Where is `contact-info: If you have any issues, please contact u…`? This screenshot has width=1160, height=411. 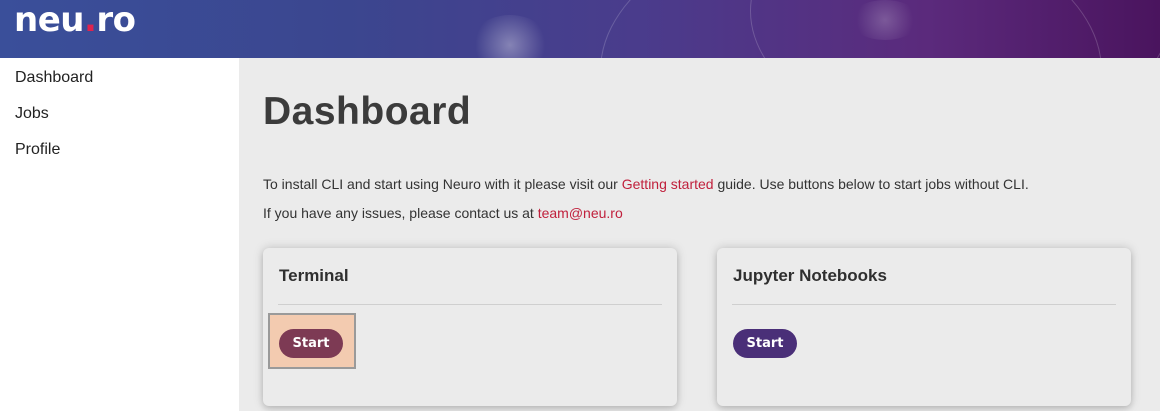 contact-info: If you have any issues, please contact u… is located at coordinates (443, 213).